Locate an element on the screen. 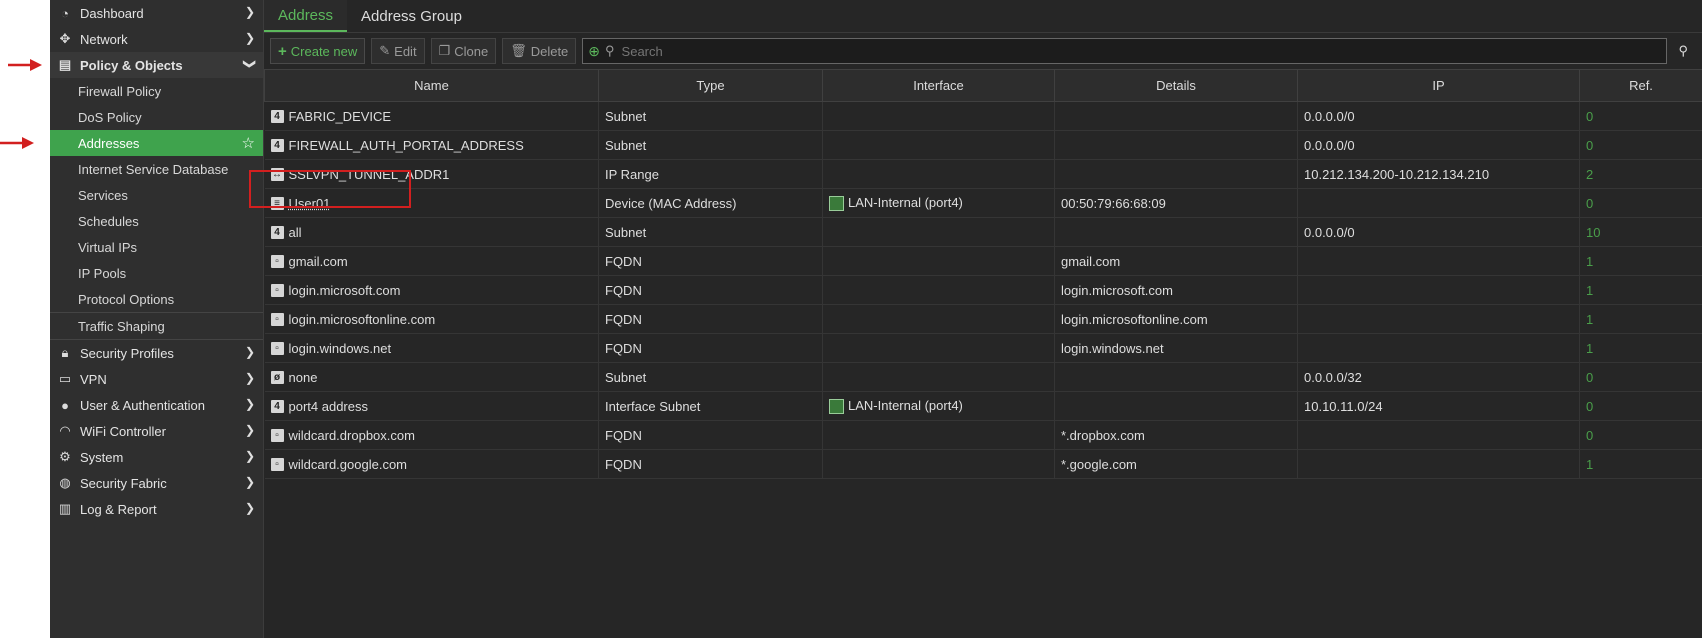  column-header-type: Type is located at coordinates (711, 86).